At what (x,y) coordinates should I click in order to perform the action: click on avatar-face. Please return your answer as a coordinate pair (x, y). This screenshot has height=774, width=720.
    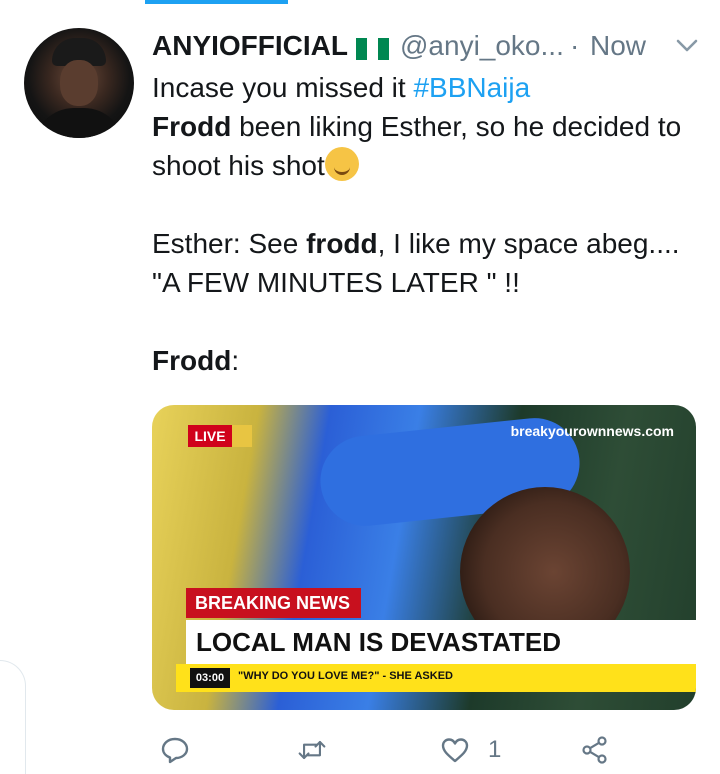
    Looking at the image, I should click on (79, 83).